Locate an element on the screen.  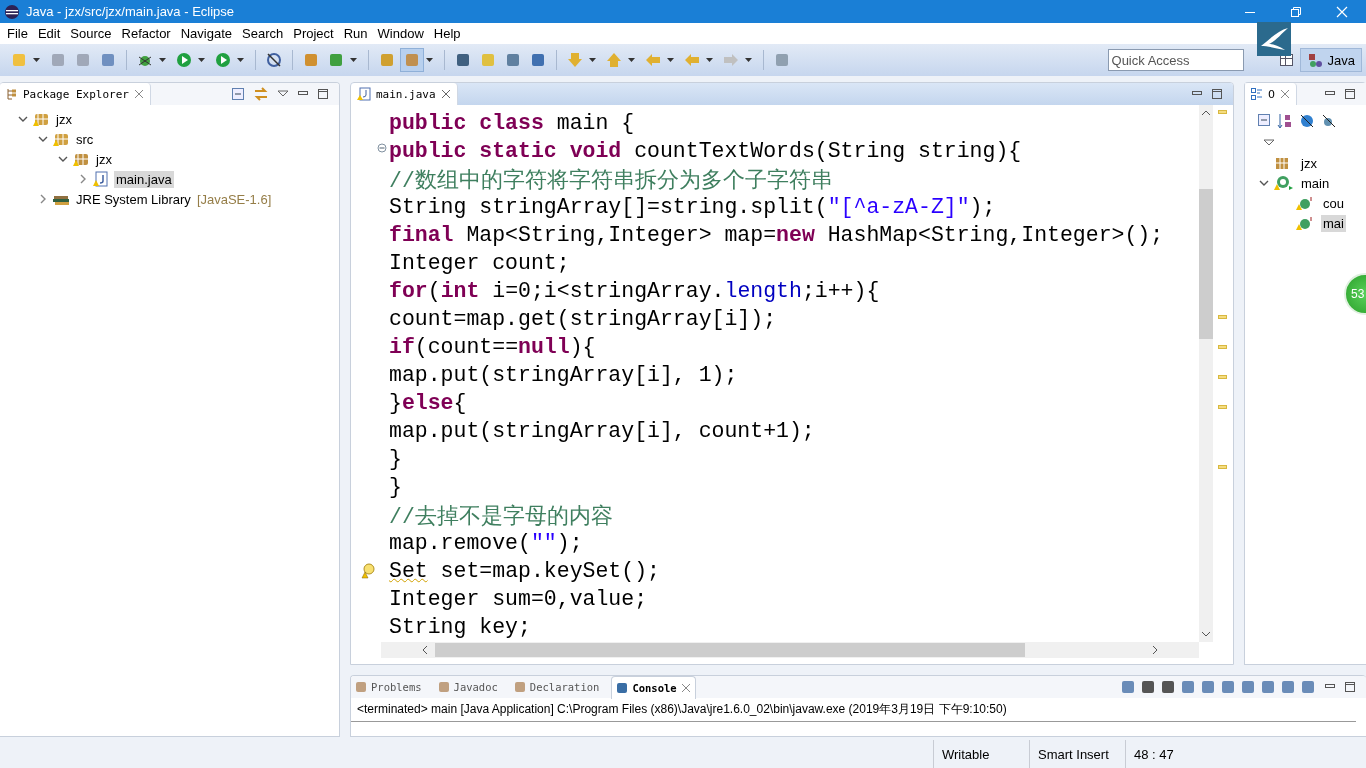
editor-tab: main.java is located at coordinates (404, 94).